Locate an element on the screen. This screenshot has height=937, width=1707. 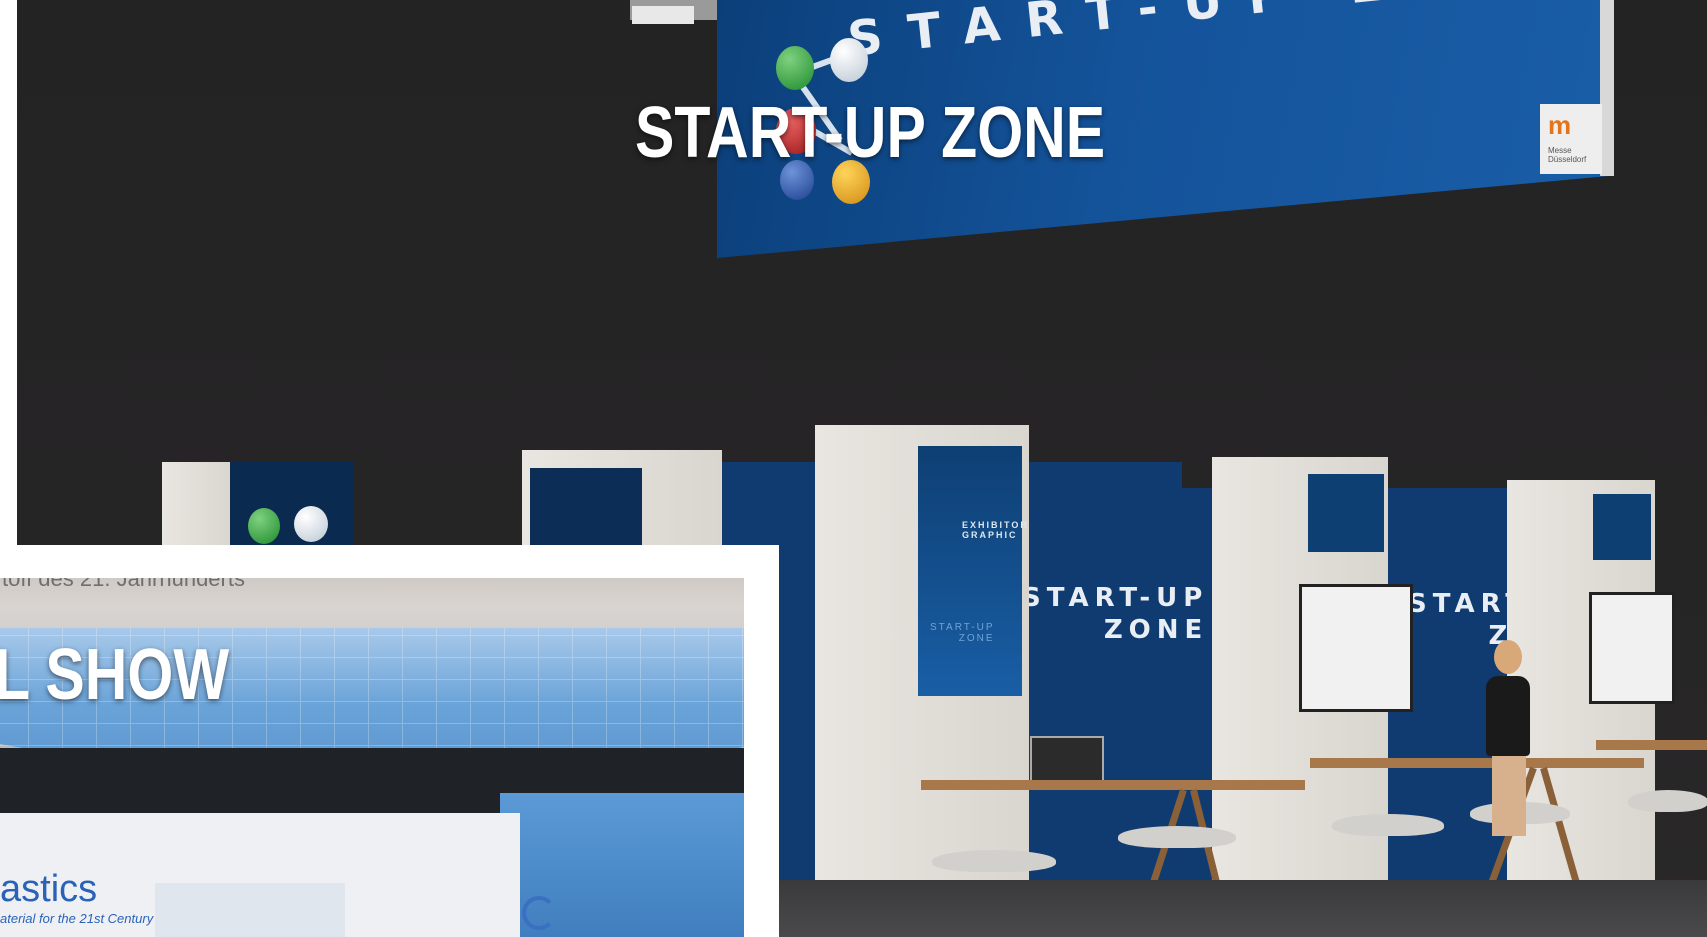
seated-woman is located at coordinates (1508, 740).